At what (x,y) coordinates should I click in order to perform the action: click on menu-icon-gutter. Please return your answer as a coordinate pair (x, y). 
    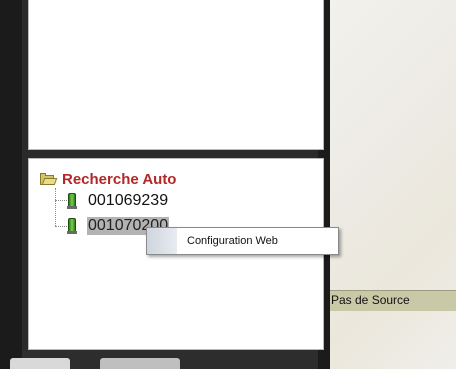
    Looking at the image, I should click on (162, 241).